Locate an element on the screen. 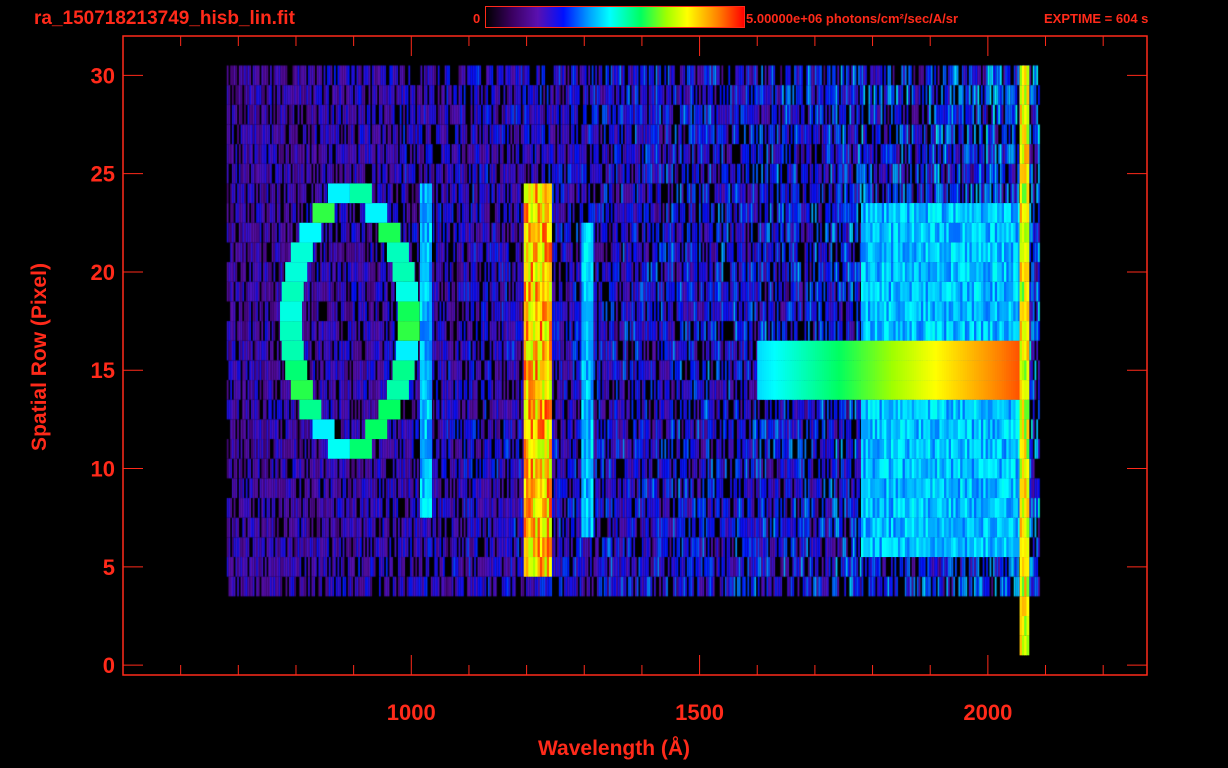 This screenshot has height=768, width=1228. colorbar is located at coordinates (615, 17).